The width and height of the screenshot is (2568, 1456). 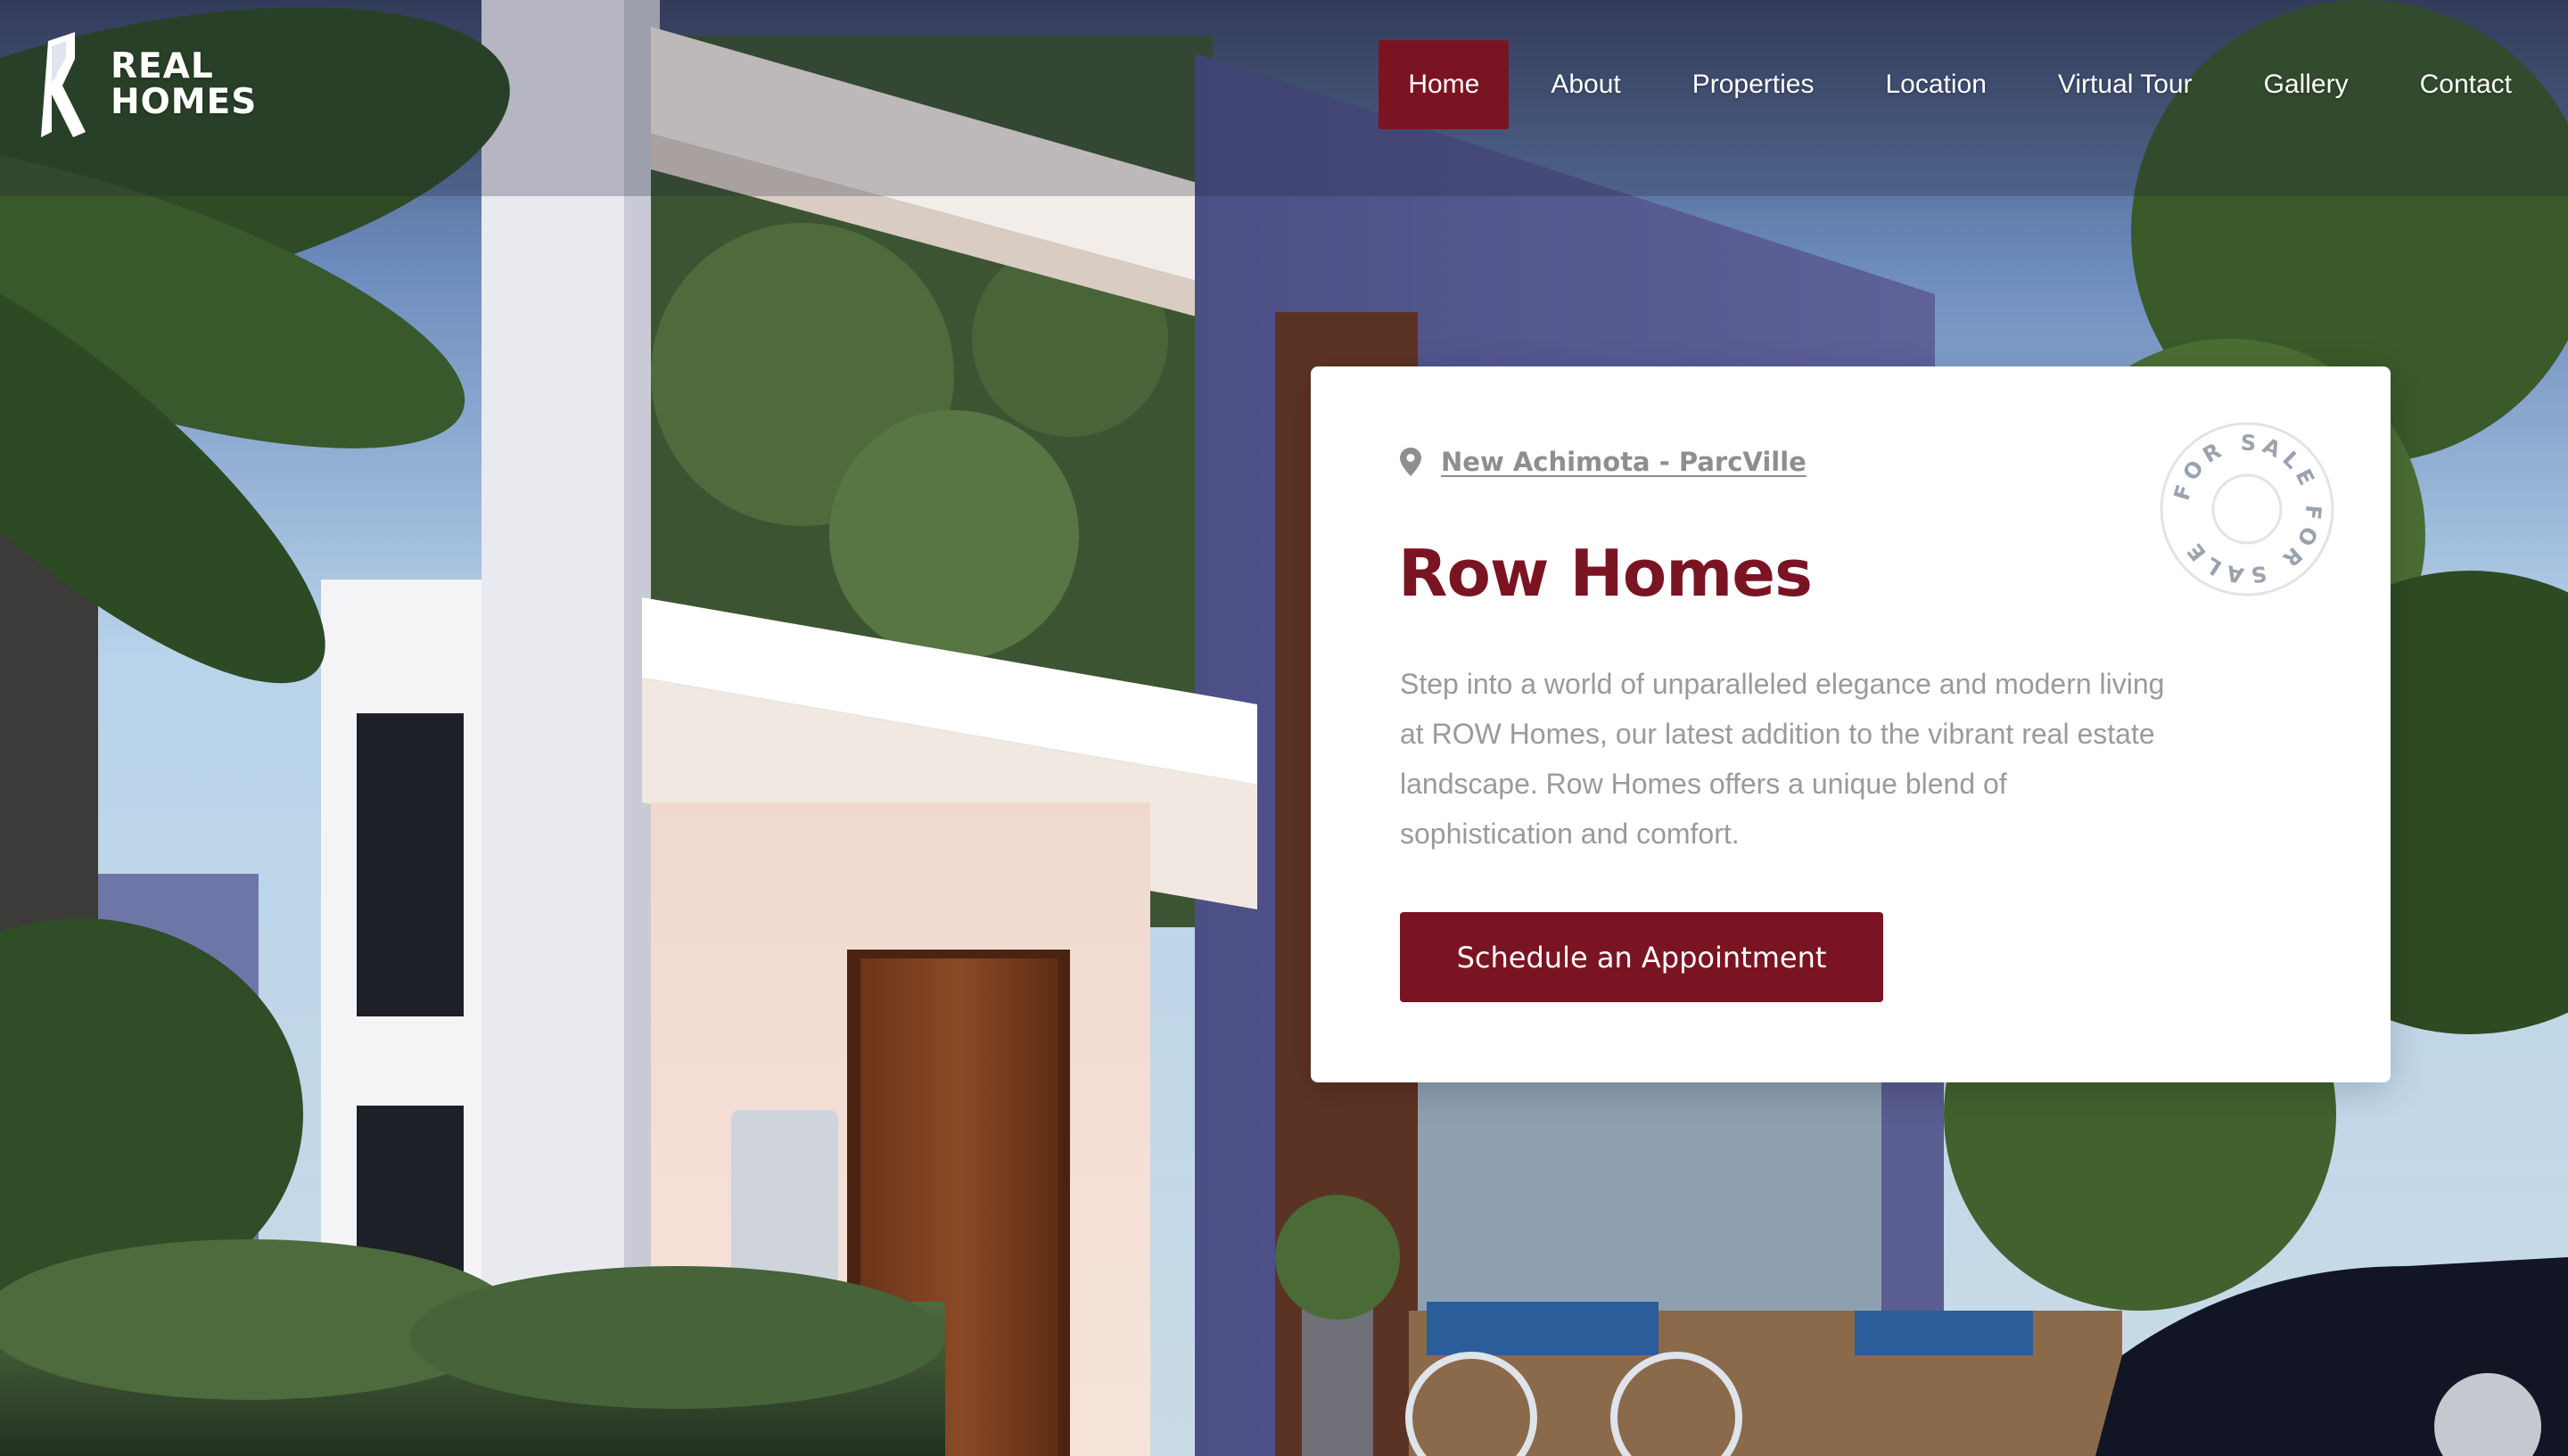 I want to click on svg-text: FOR SALE FOR SALE, so click(x=2247, y=509).